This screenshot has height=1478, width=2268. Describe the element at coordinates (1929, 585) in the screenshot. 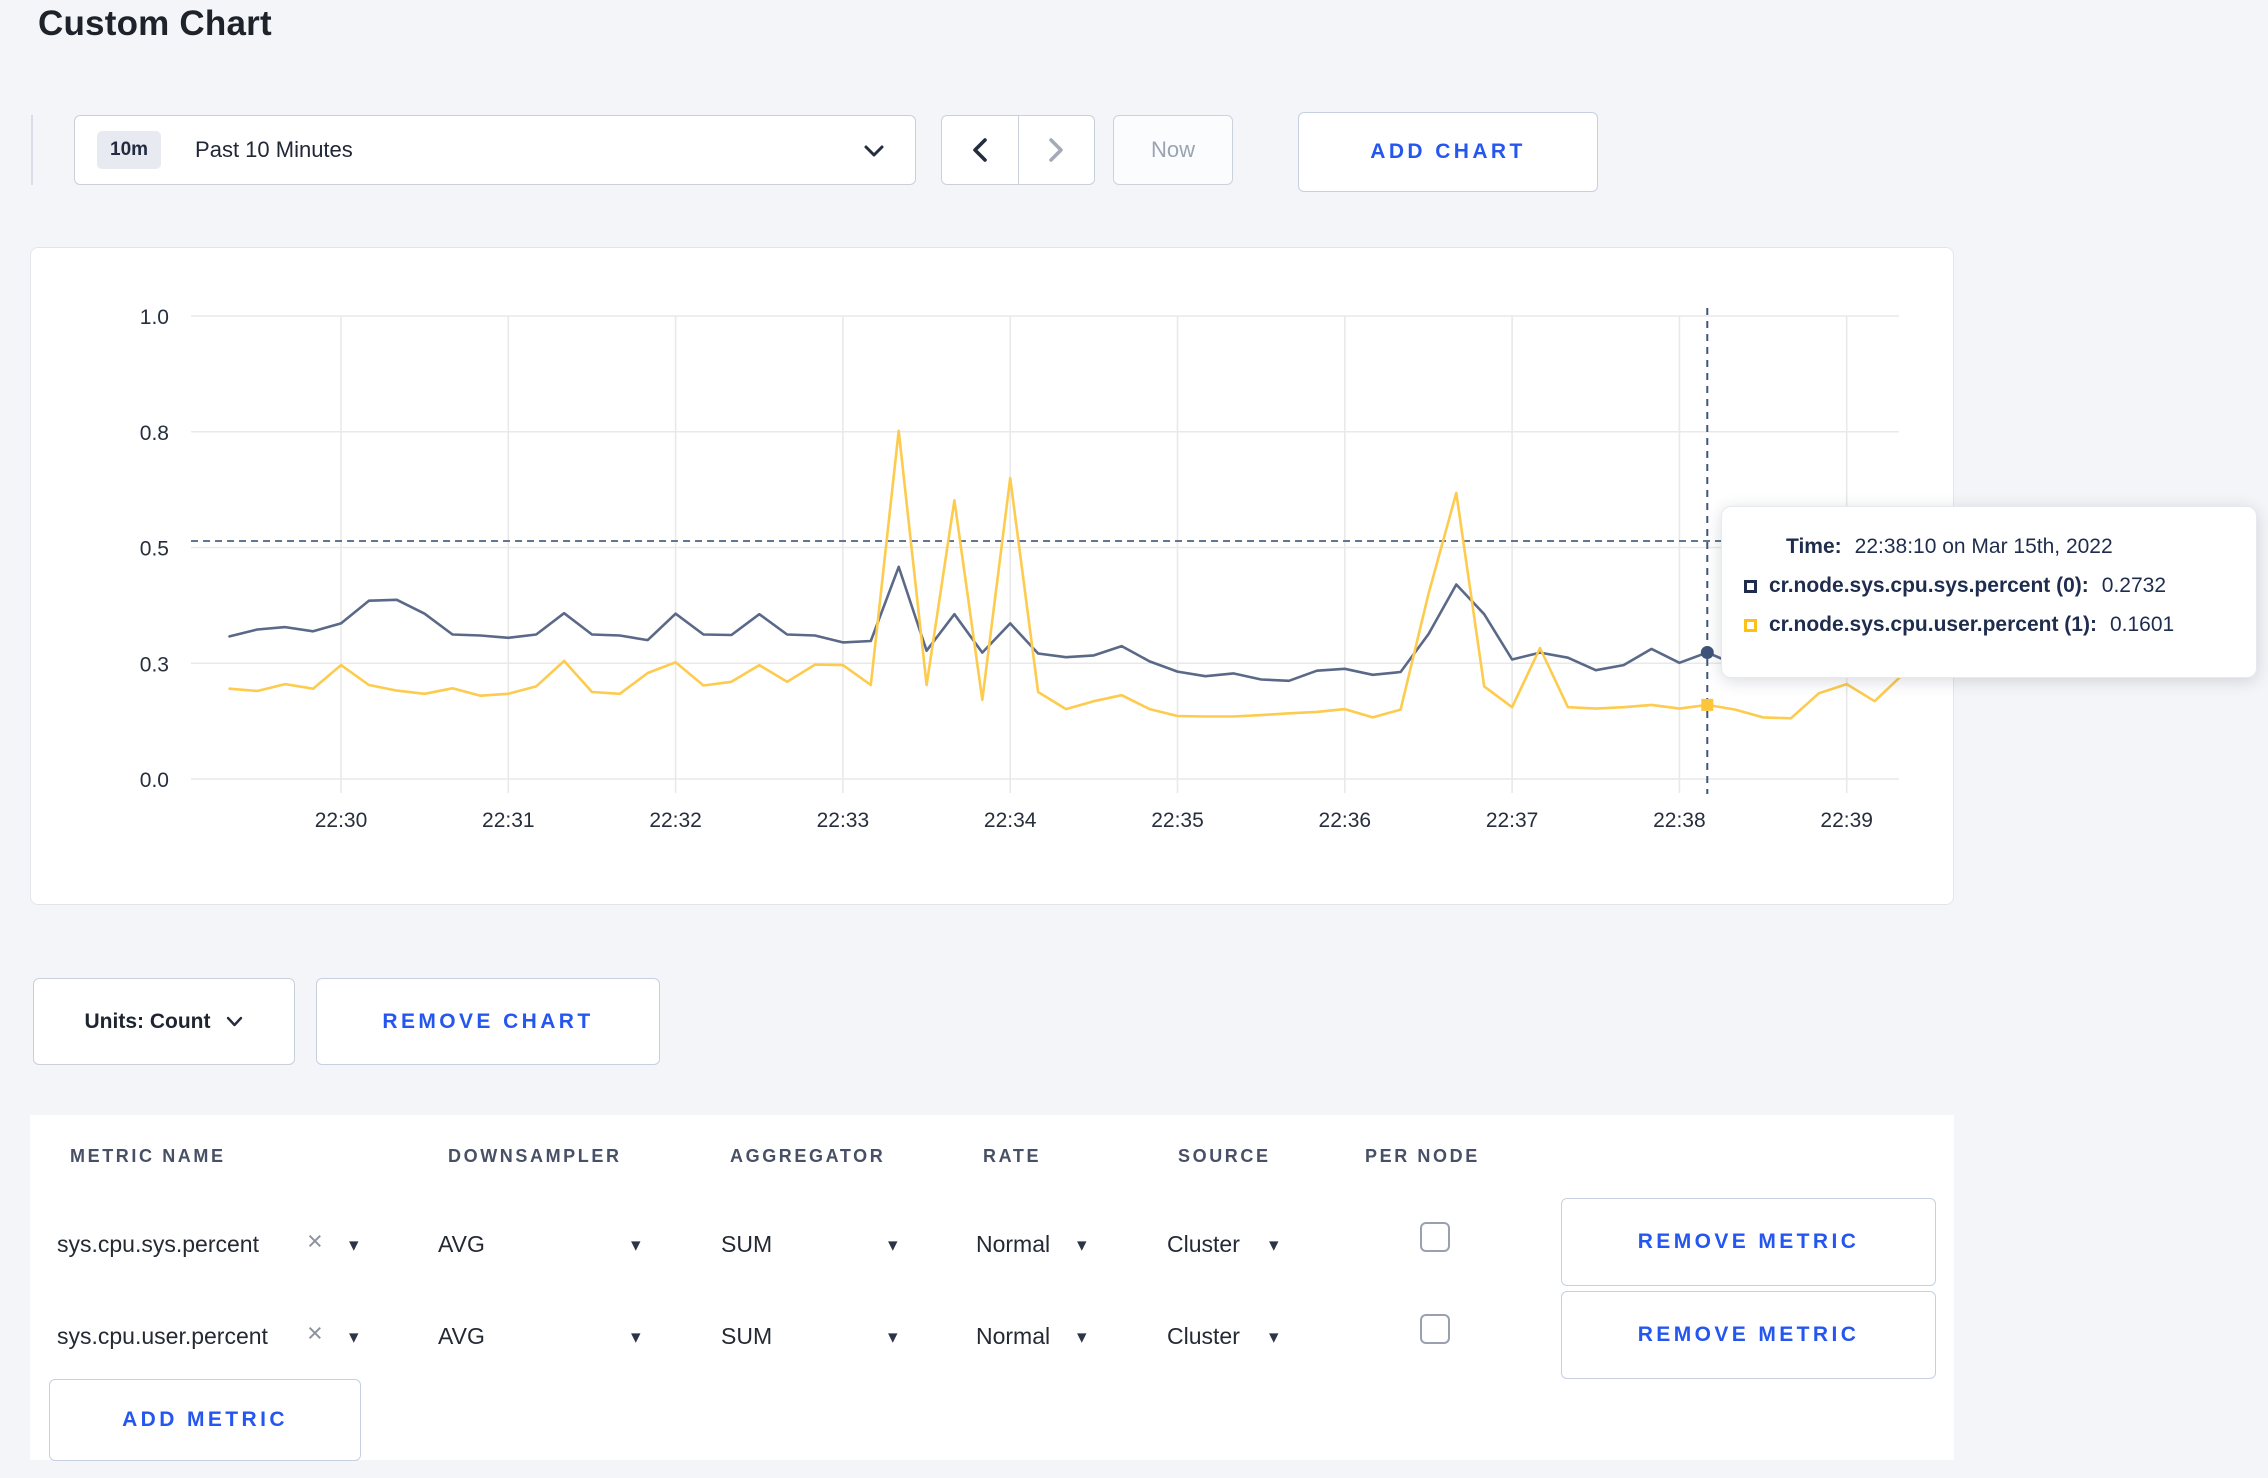

I see `tooltip-sys-label: cr.node.sys.cpu.sys.percent (0):` at that location.